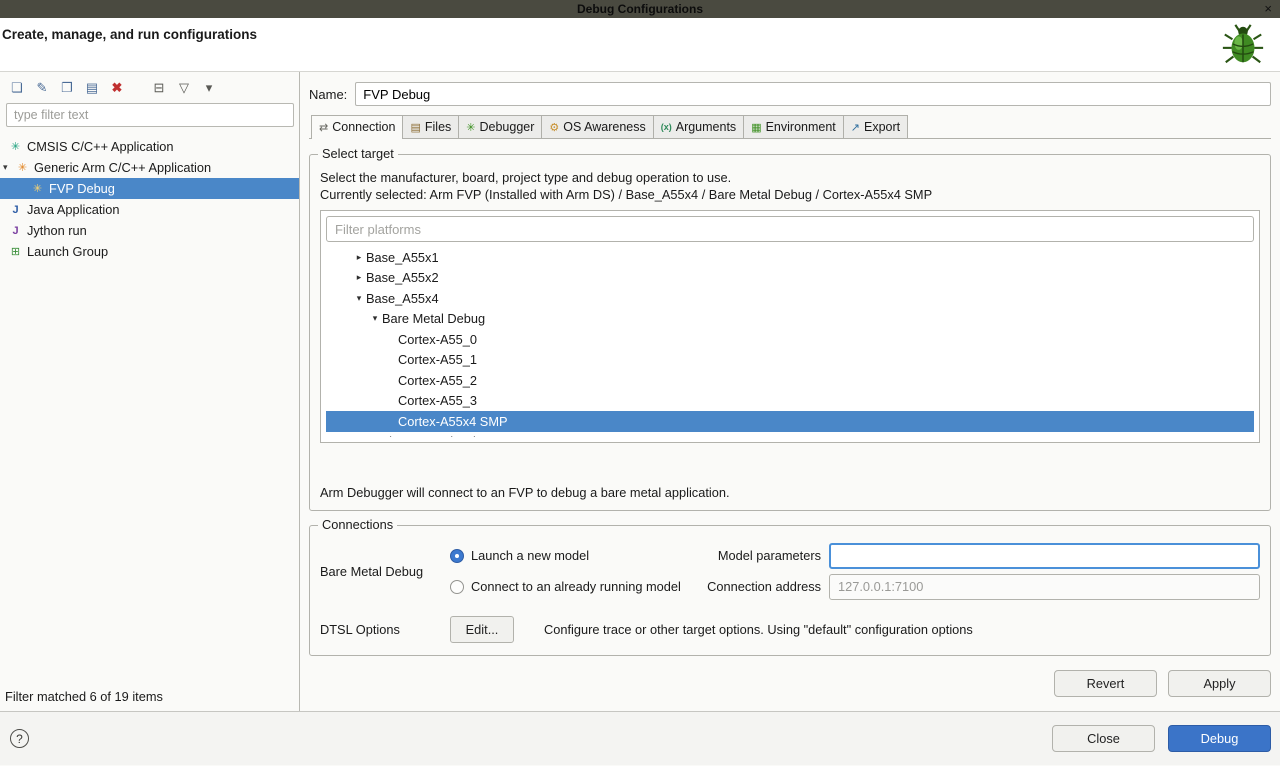 The width and height of the screenshot is (1280, 766). I want to click on collapse-all-icon: ⊟, so click(159, 88).